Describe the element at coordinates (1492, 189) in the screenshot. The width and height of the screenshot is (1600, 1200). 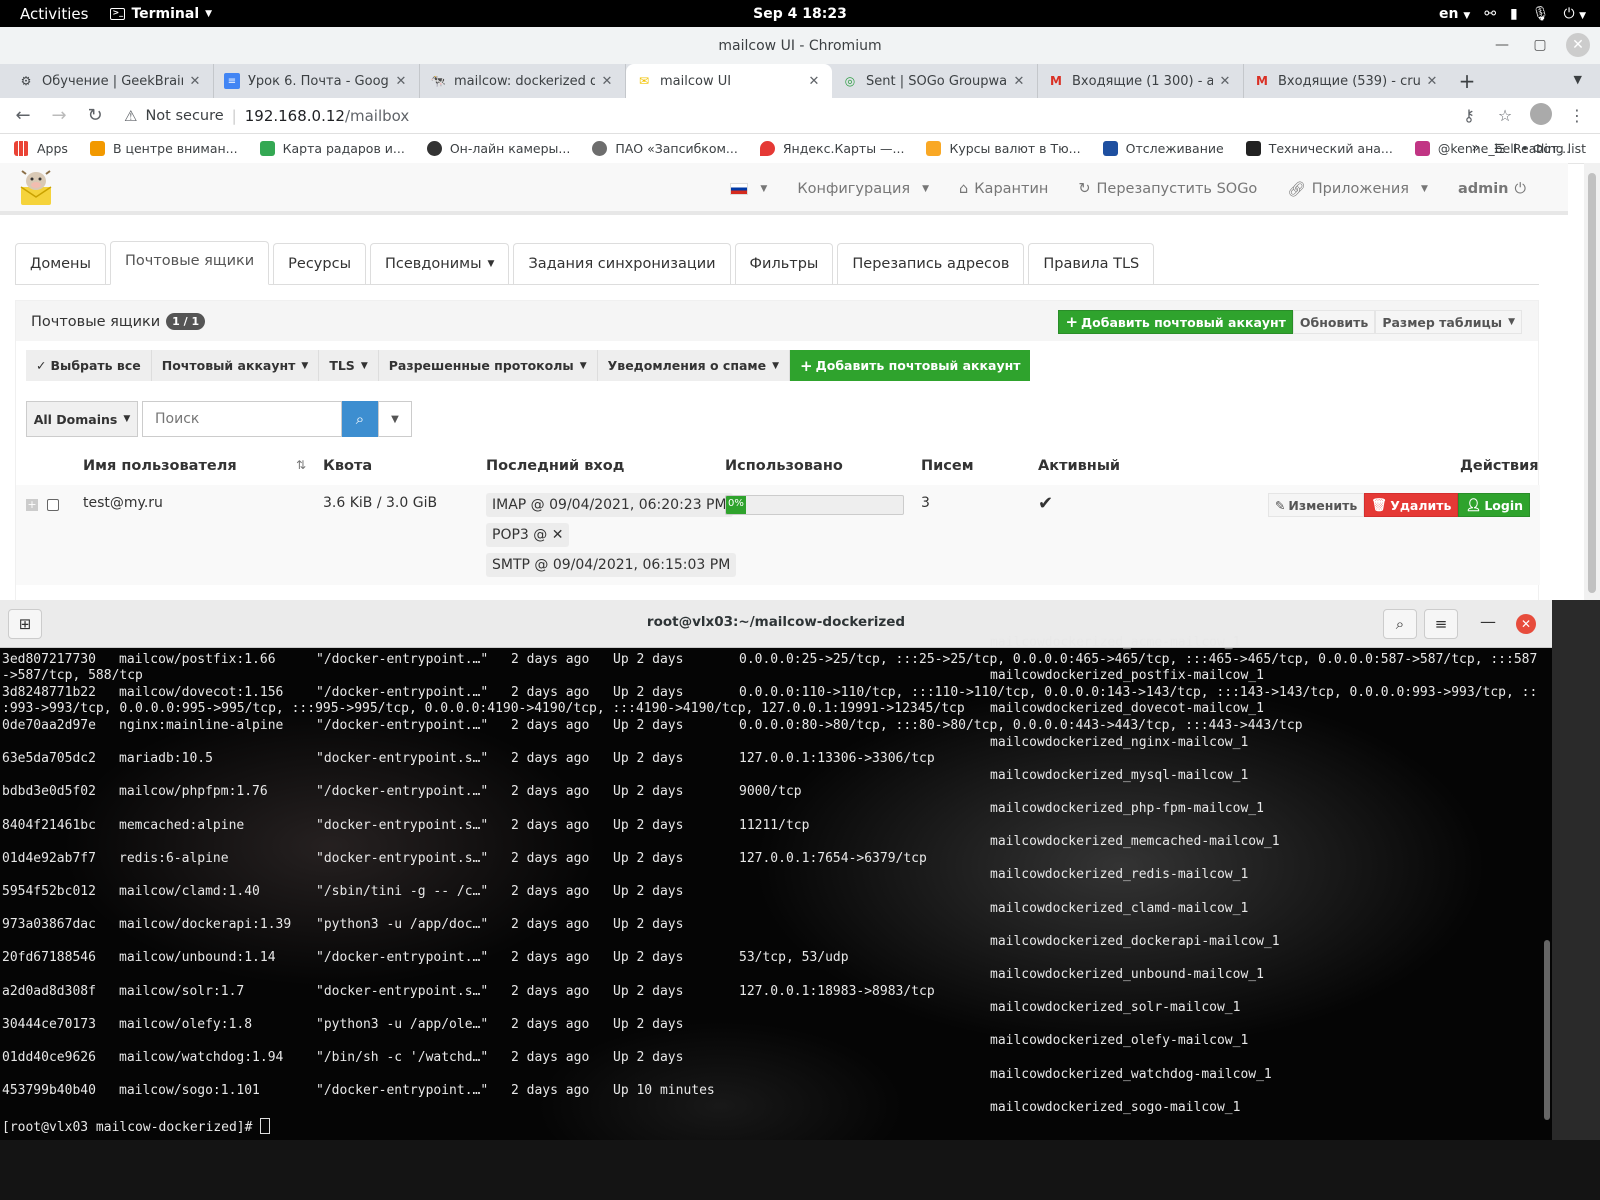
I see `nav-user: admin ⏻` at that location.